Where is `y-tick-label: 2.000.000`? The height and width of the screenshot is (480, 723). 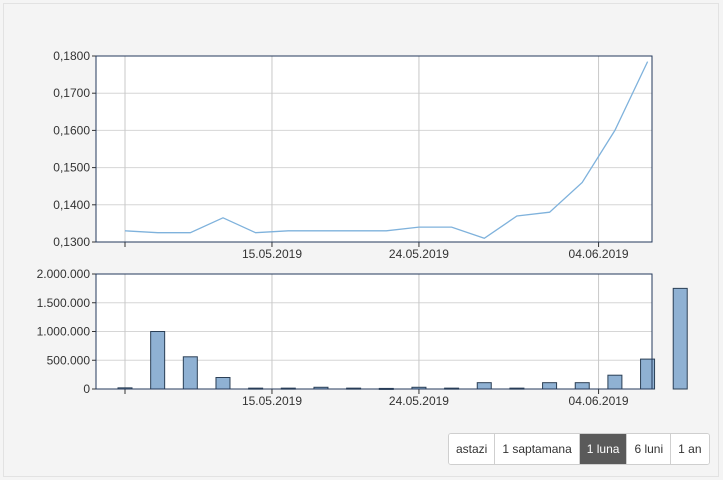 y-tick-label: 2.000.000 is located at coordinates (64, 274).